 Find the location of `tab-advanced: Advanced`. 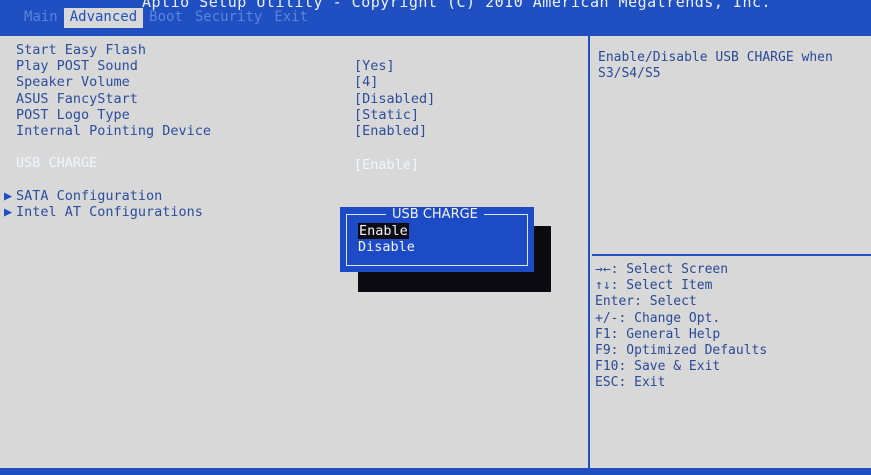

tab-advanced: Advanced is located at coordinates (103, 18).